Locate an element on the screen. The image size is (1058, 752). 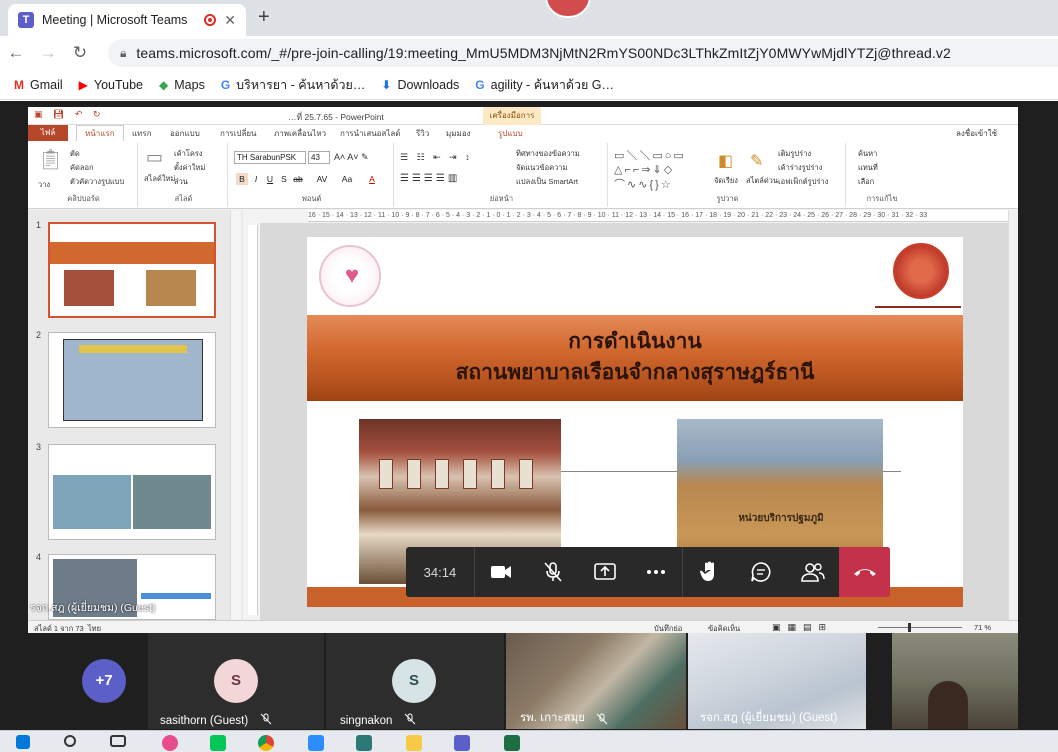
tab-transitions: การเปลี่ยน is located at coordinates (238, 133).